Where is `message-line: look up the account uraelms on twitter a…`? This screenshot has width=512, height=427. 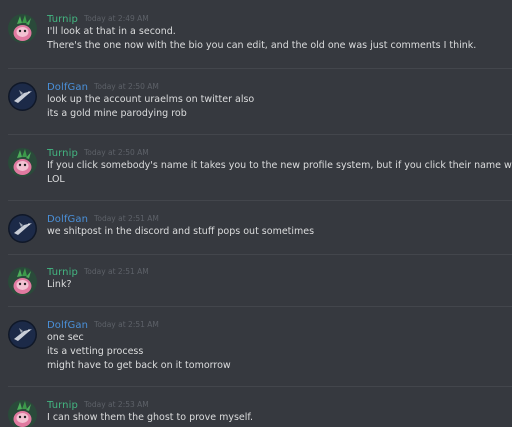 message-line: look up the account uraelms on twitter a… is located at coordinates (151, 99).